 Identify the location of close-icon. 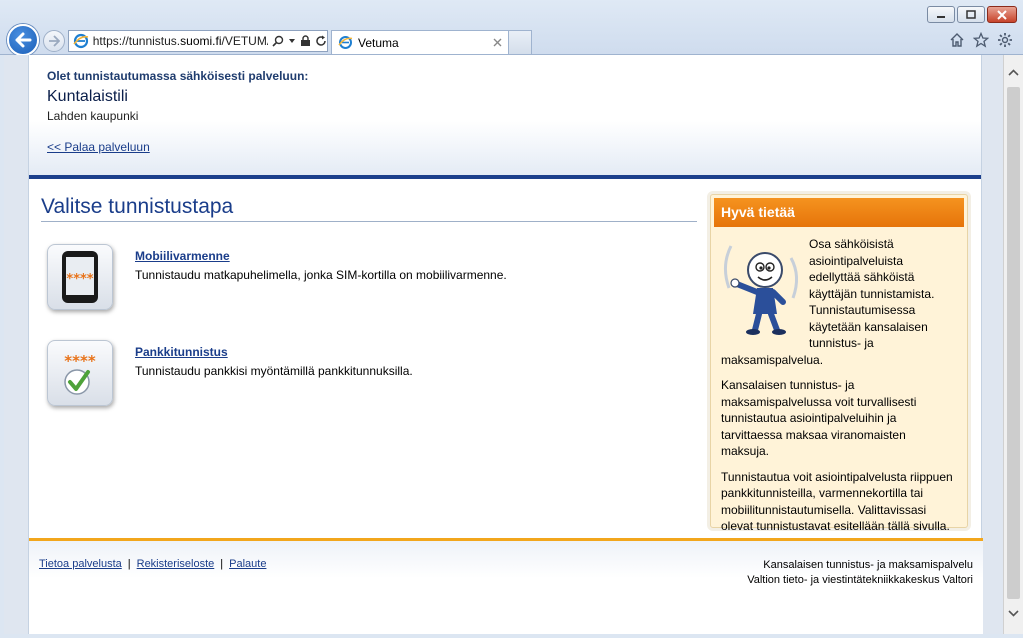
(1002, 14).